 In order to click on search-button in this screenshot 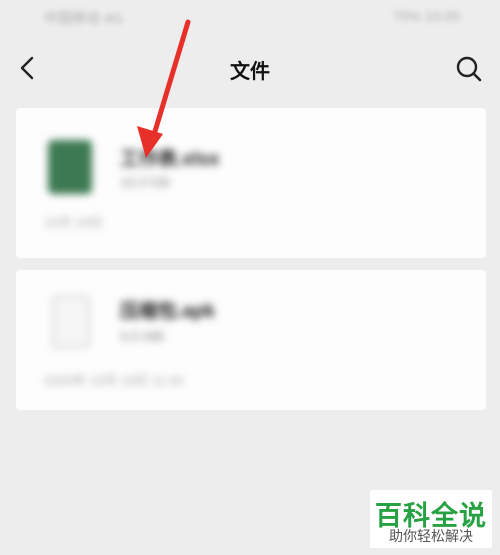, I will do `click(469, 69)`.